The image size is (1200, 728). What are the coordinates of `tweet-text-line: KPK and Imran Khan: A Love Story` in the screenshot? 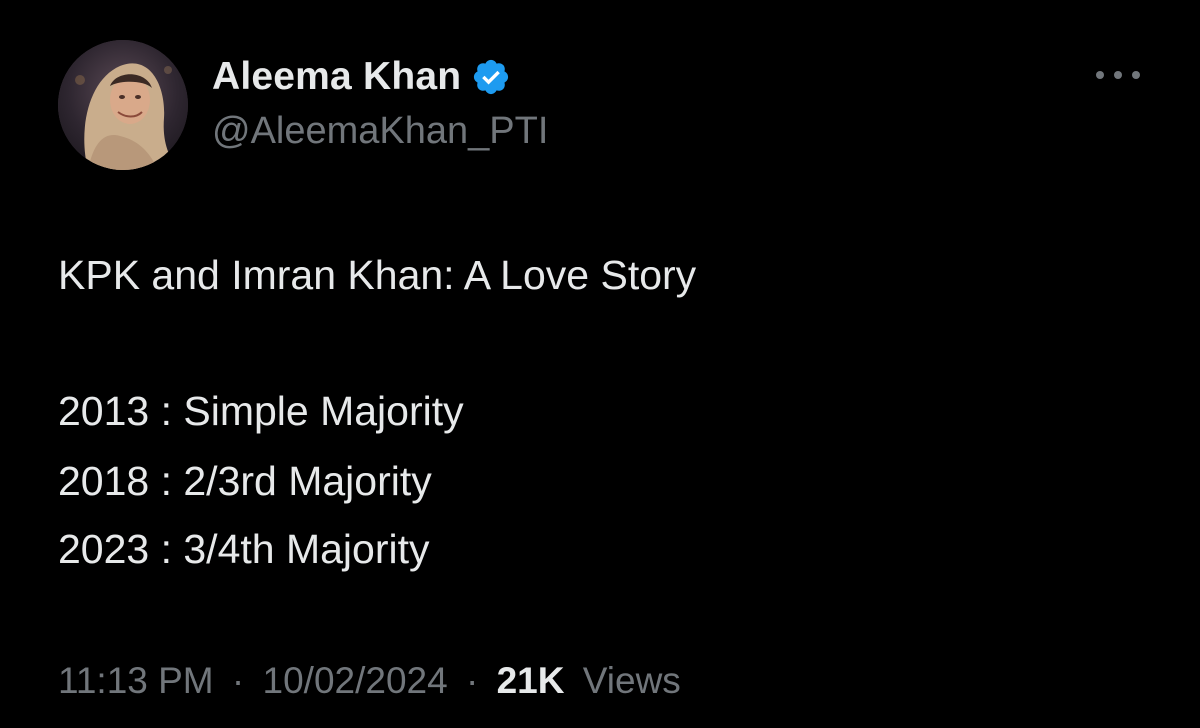 It's located at (377, 275).